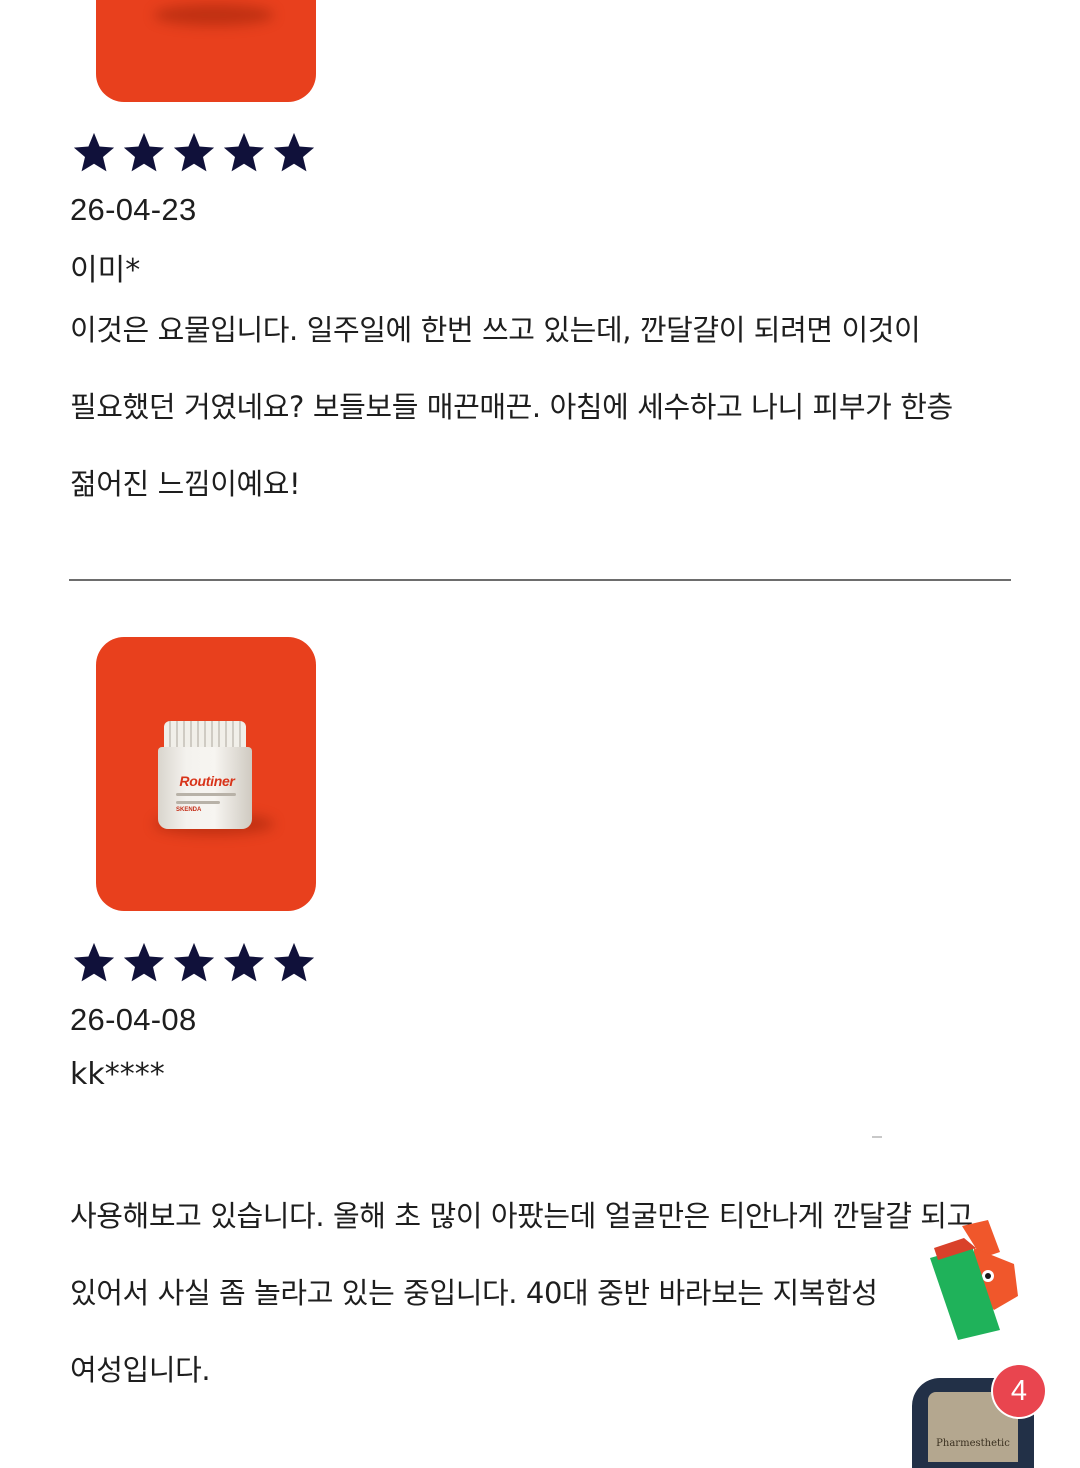  What do you see at coordinates (973, 1443) in the screenshot?
I see `book-title: Pharmesthetic` at bounding box center [973, 1443].